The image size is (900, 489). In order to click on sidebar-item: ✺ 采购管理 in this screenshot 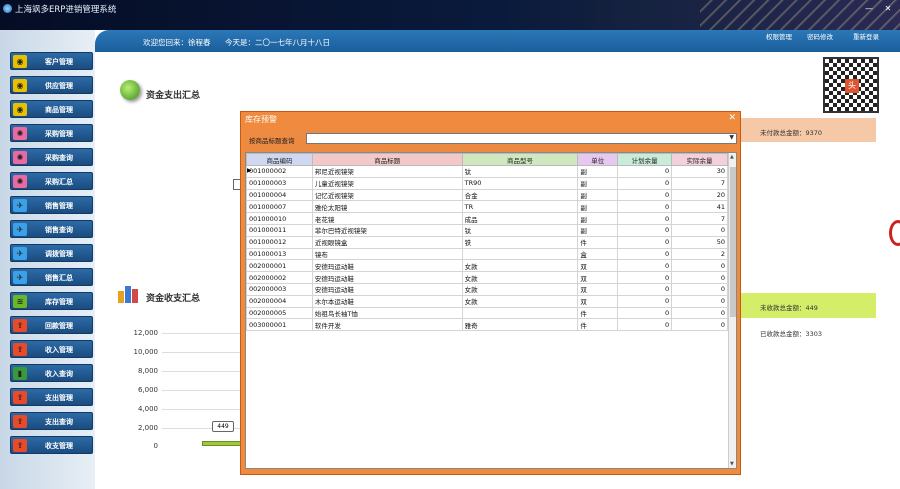, I will do `click(51, 133)`.